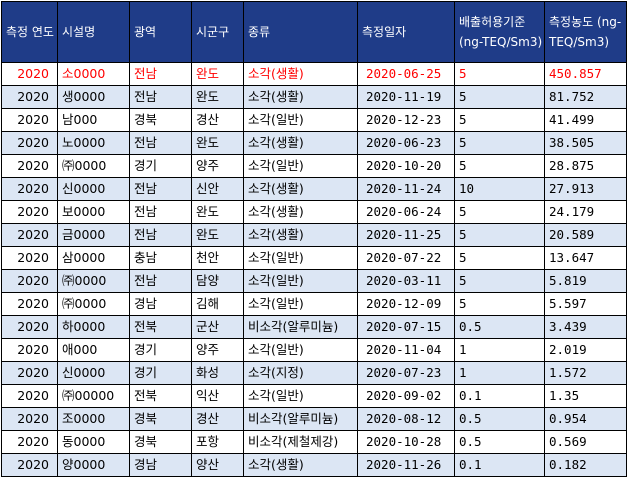 This screenshot has height=477, width=627. What do you see at coordinates (585, 97) in the screenshot?
I see `cell-concentration: 81.752` at bounding box center [585, 97].